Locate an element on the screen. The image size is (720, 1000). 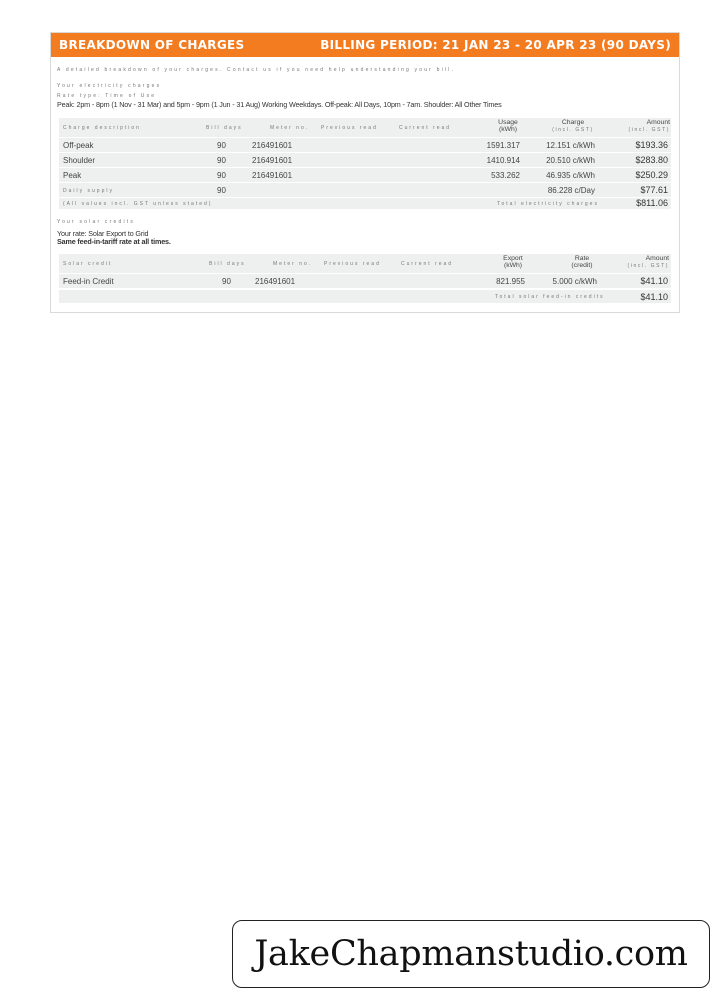
row-description: Shoulder is located at coordinates (79, 160).